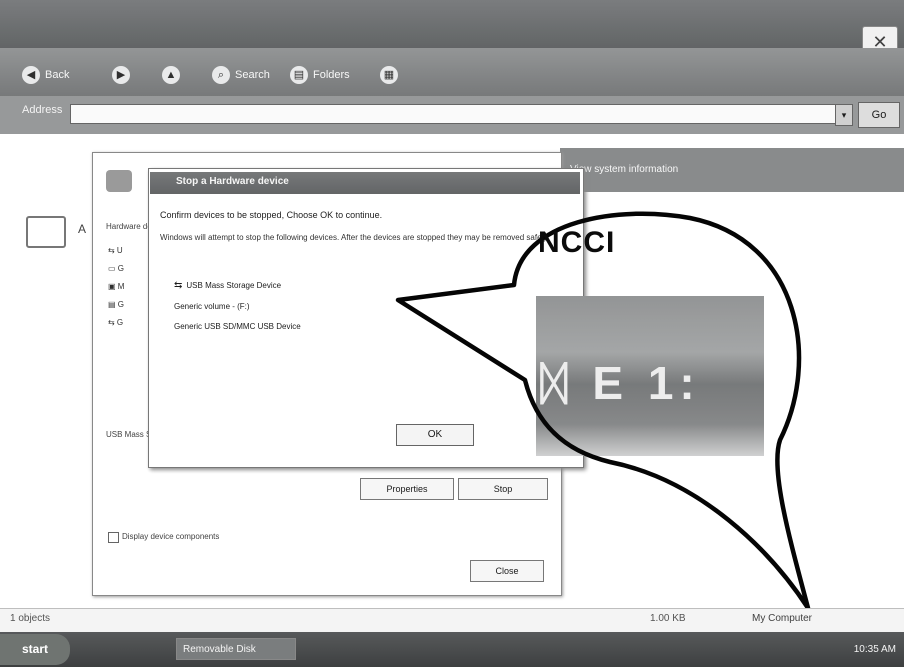 The image size is (904, 667). Describe the element at coordinates (236, 649) in the screenshot. I see `taskbar-window-button: Removable Disk` at that location.